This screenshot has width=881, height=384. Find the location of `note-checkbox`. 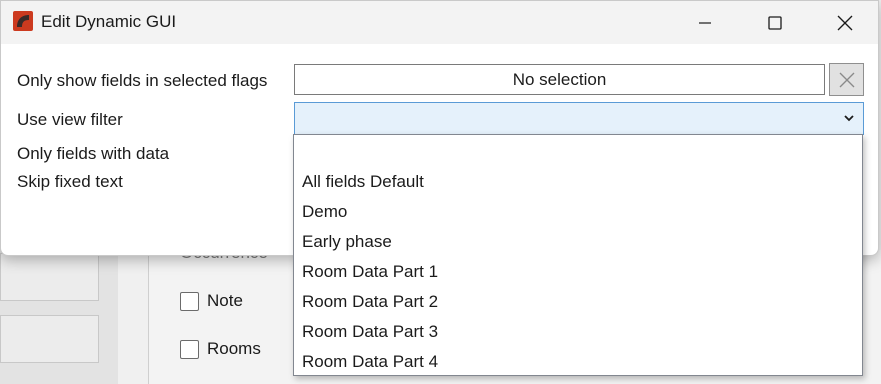

note-checkbox is located at coordinates (189, 301).